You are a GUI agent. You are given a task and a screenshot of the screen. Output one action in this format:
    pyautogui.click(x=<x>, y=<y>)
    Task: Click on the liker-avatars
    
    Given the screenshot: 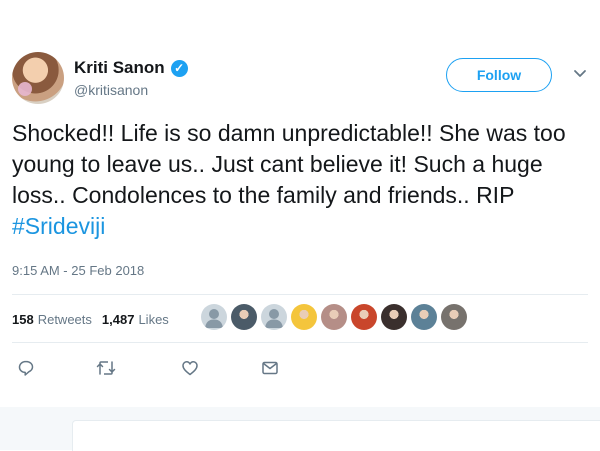 What is the action you would take?
    pyautogui.click(x=334, y=317)
    